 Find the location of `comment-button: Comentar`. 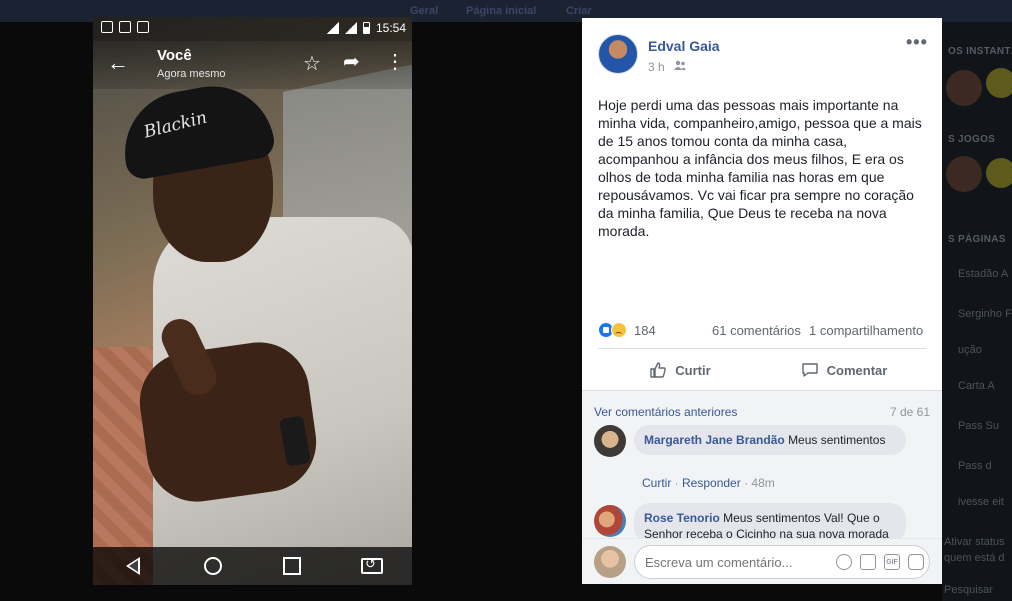

comment-button: Comentar is located at coordinates (844, 370).